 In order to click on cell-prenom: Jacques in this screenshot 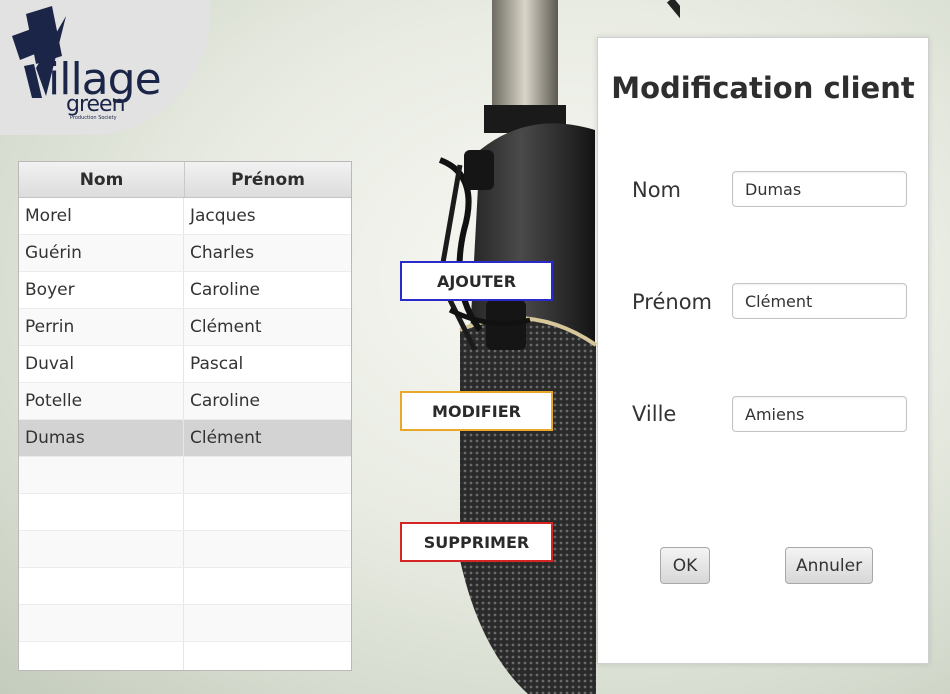, I will do `click(223, 216)`.